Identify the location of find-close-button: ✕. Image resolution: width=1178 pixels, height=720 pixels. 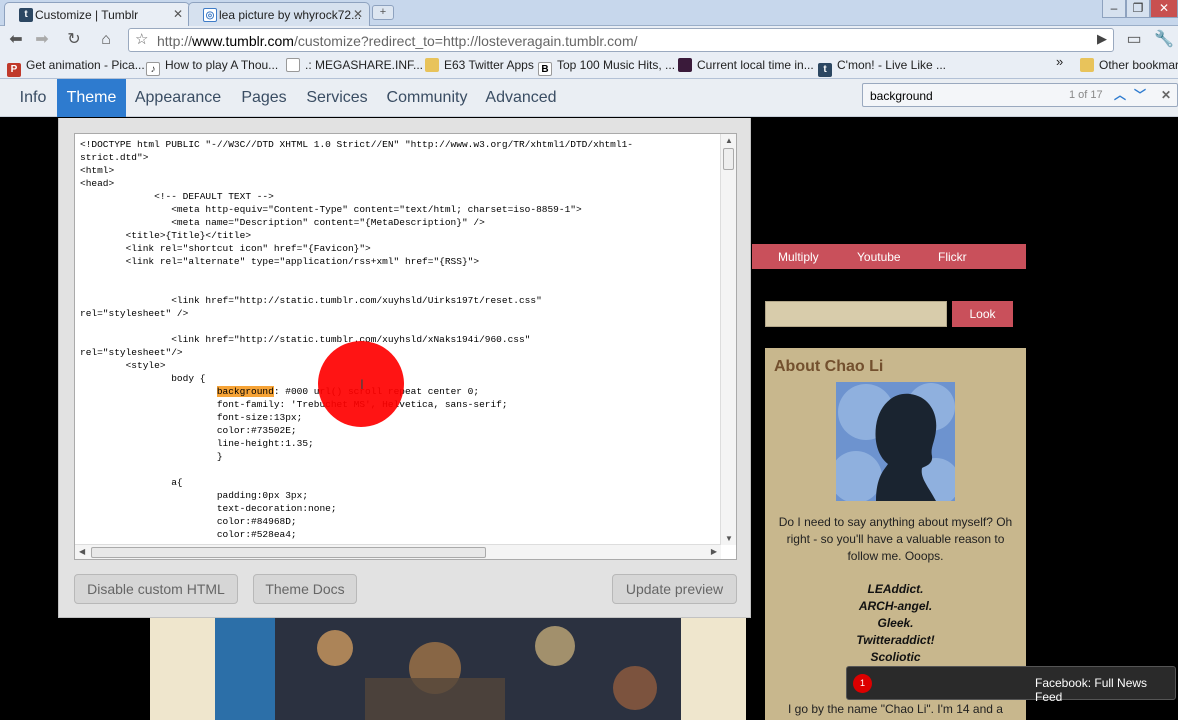
(1166, 95).